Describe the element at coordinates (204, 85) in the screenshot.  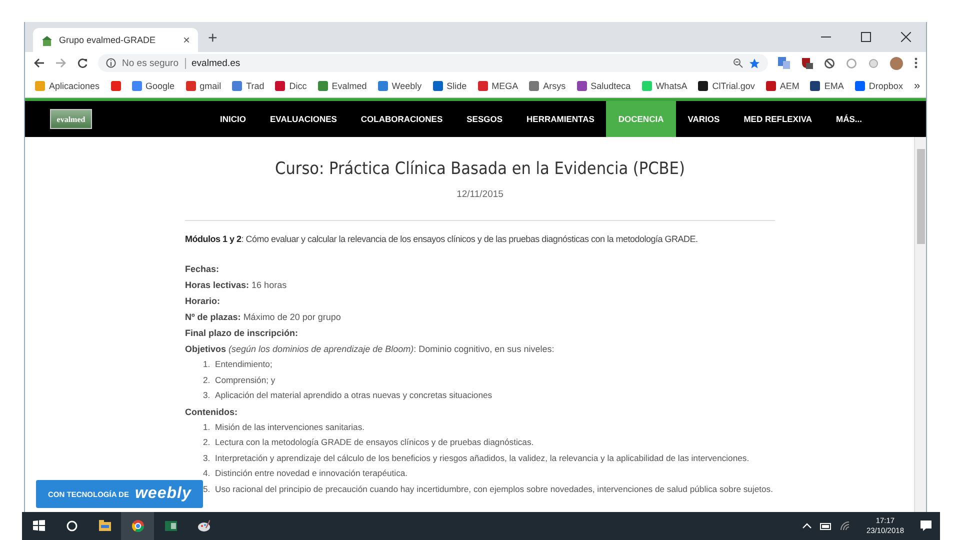
I see `bookmark: gmail` at that location.